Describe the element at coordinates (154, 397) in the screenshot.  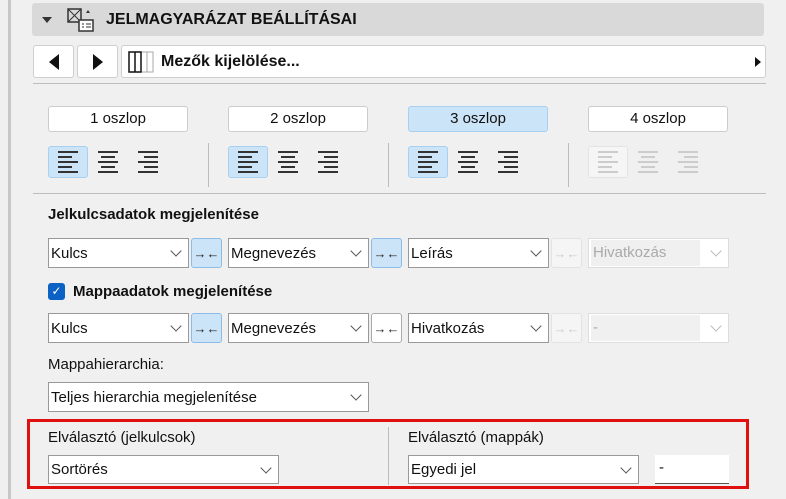
I see `select-value: Teljes hierarchia megjelenítése` at that location.